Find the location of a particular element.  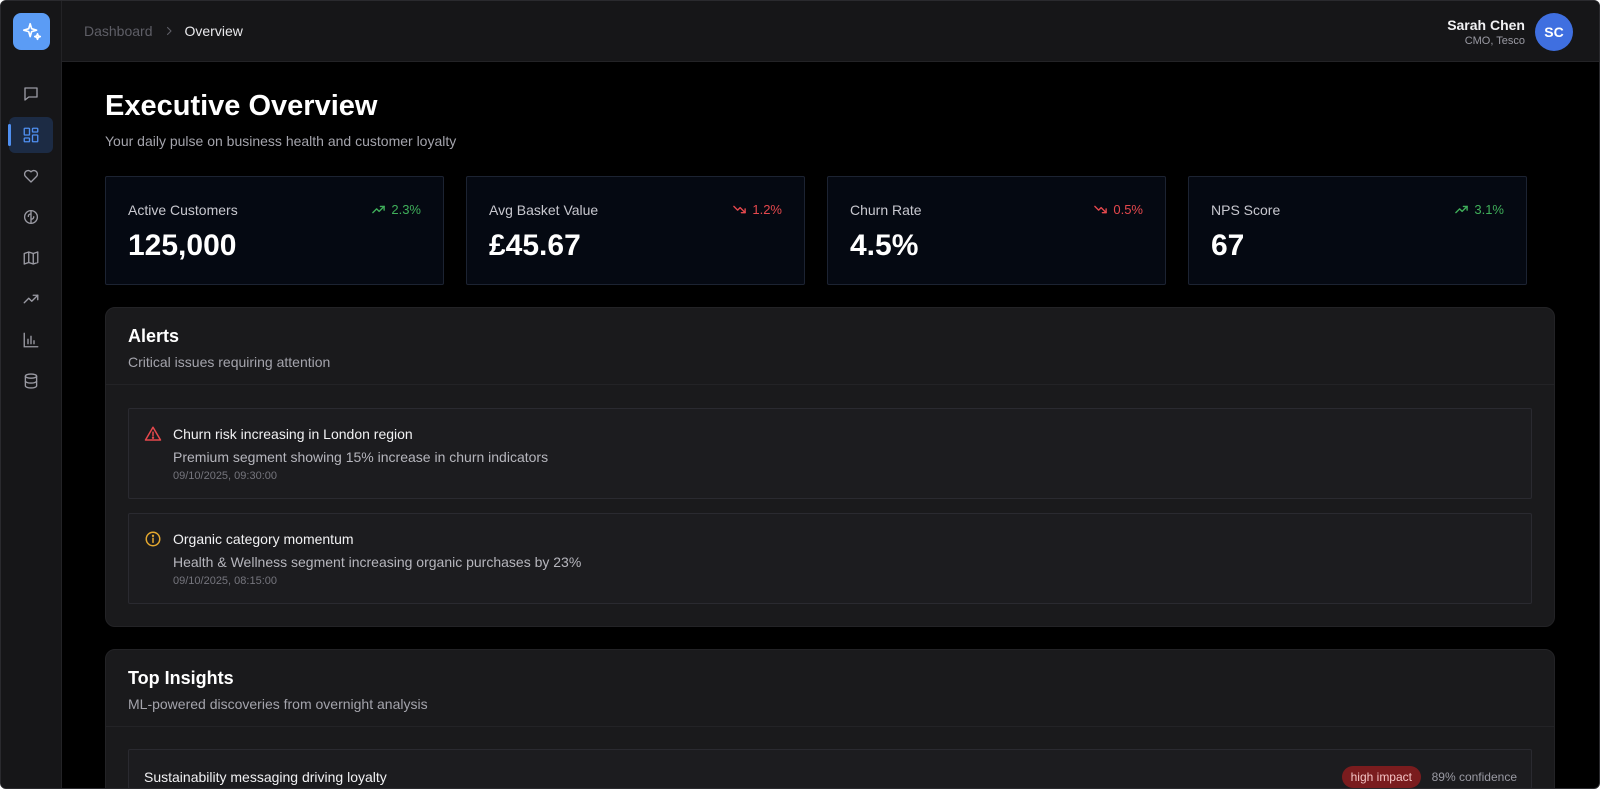

kpi-label: NPS Score is located at coordinates (1246, 210).